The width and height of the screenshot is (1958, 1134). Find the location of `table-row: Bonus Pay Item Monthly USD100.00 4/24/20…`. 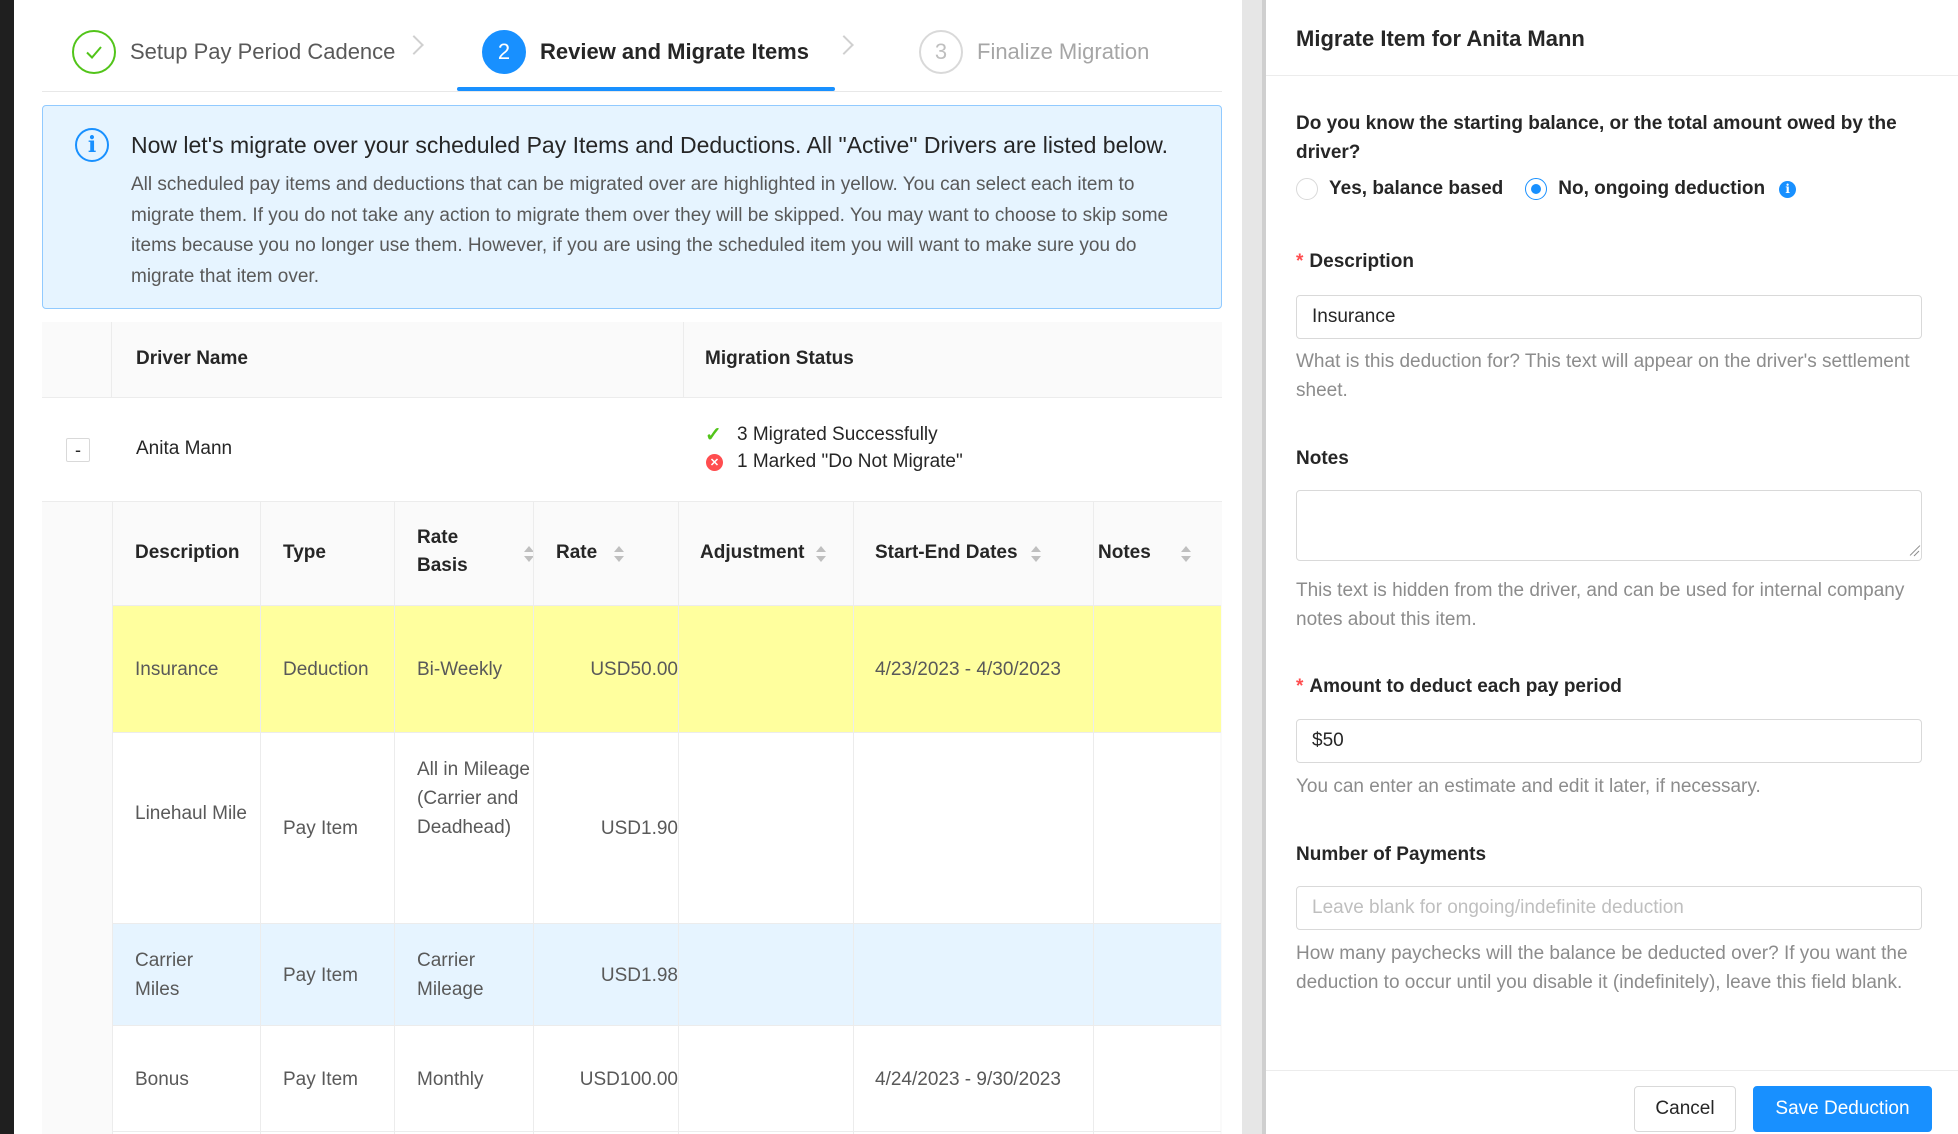

table-row: Bonus Pay Item Monthly USD100.00 4/24/20… is located at coordinates (667, 1079).